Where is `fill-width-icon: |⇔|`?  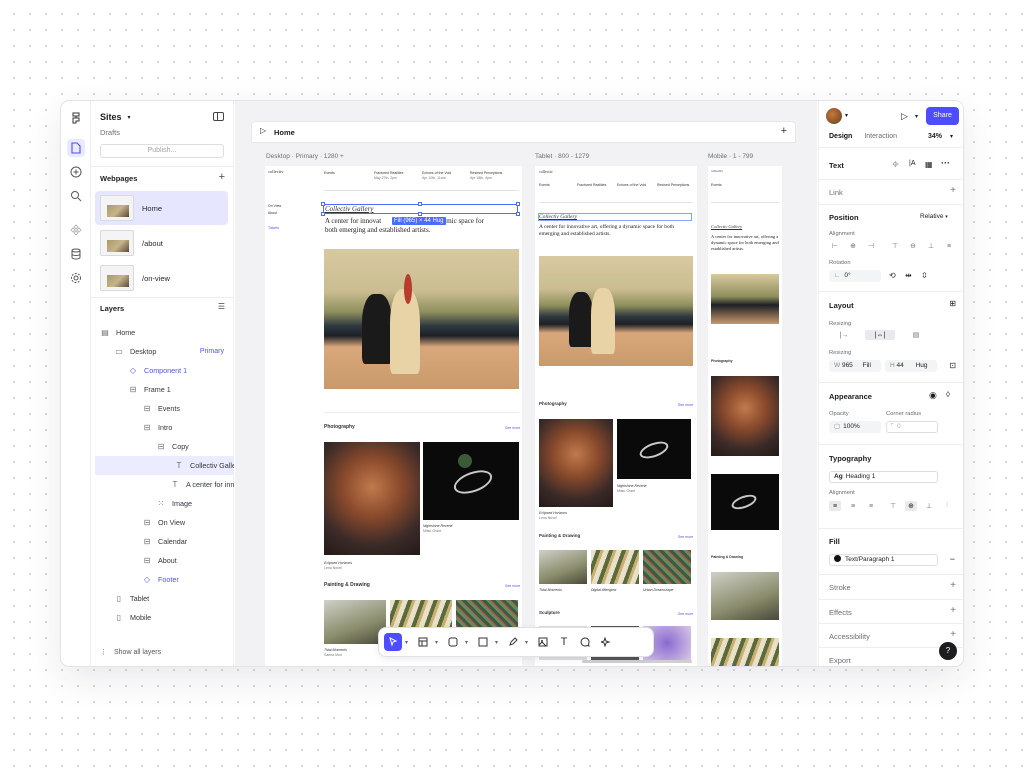
fill-width-icon: |⇔| is located at coordinates (880, 335).